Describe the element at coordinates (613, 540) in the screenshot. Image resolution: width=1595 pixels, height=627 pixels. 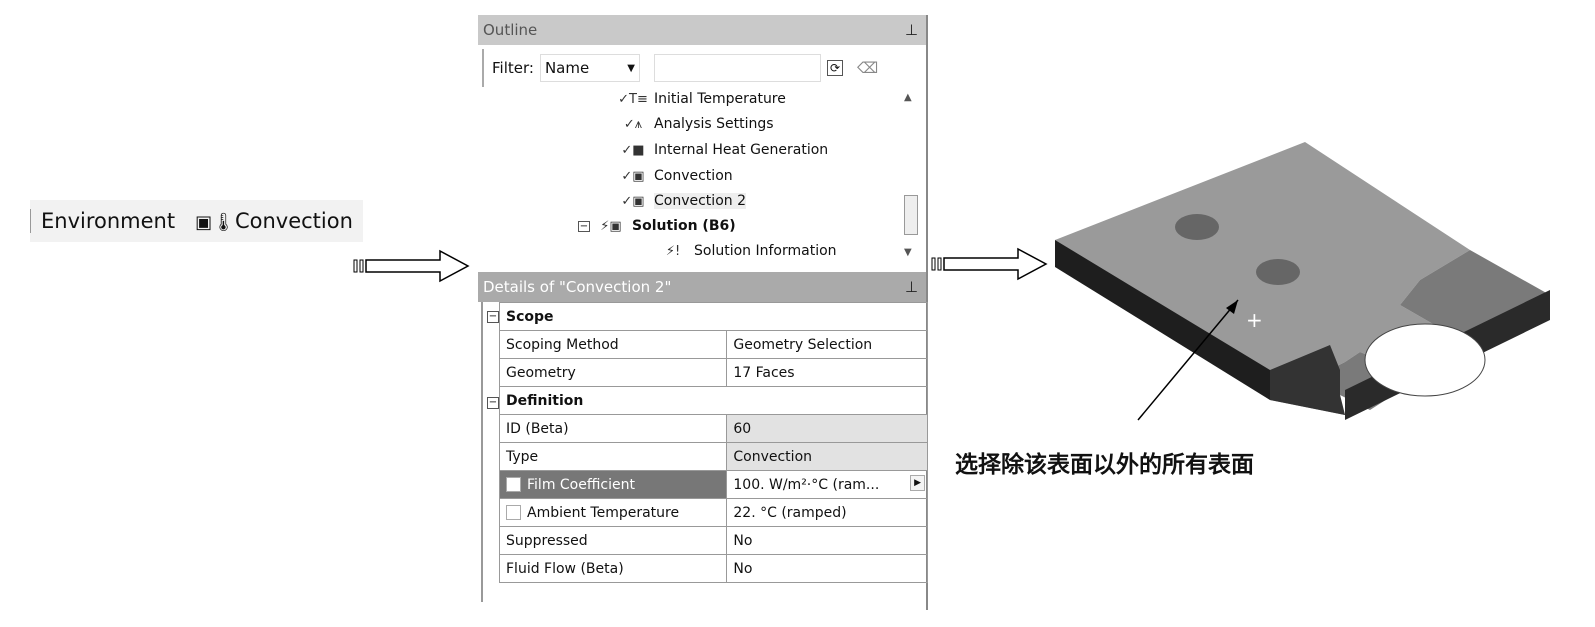
I see `row-label: Suppressed` at that location.